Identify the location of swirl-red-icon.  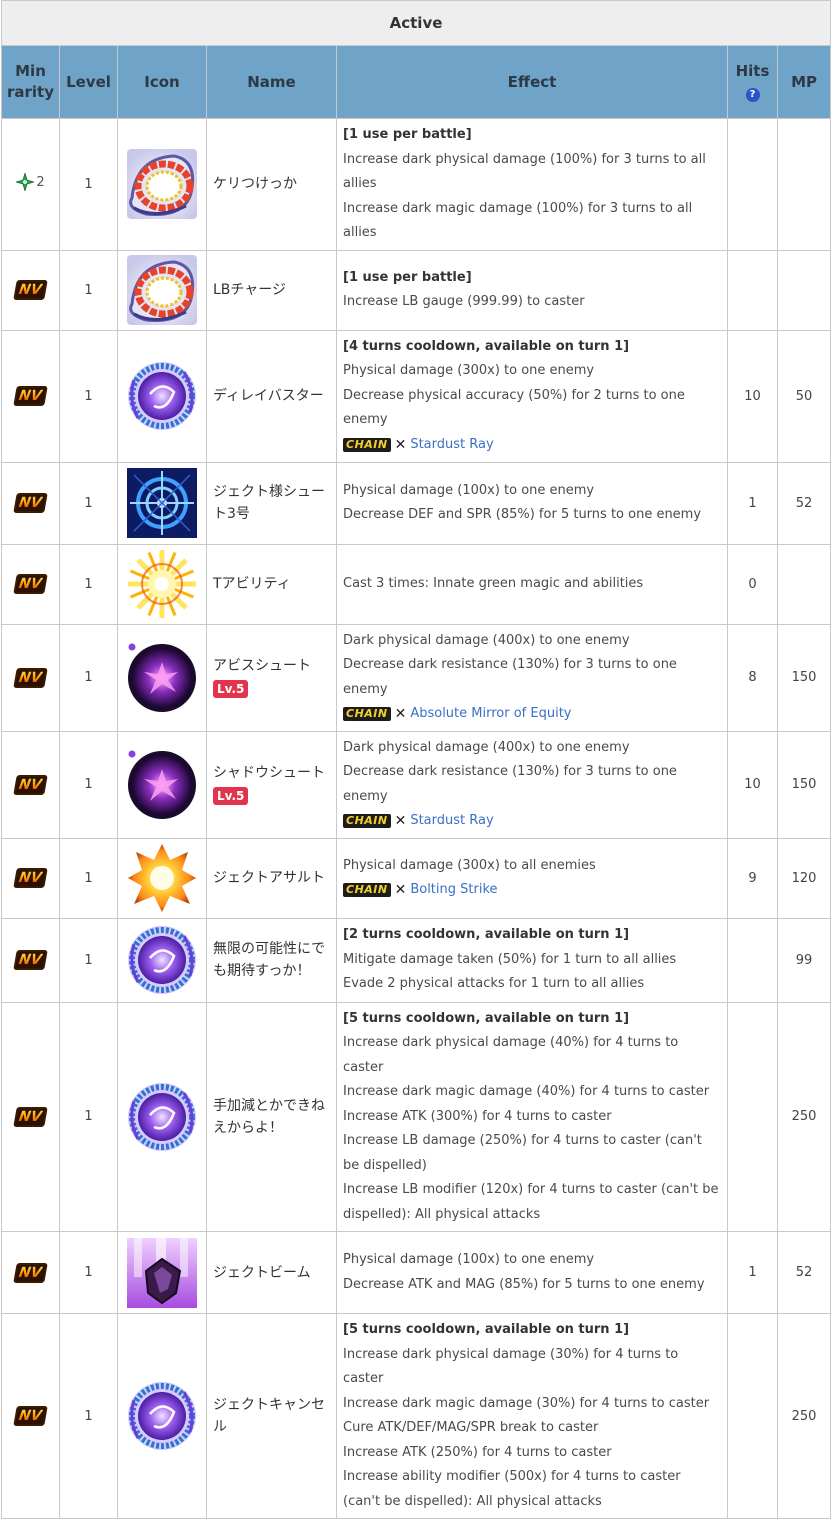
(162, 290).